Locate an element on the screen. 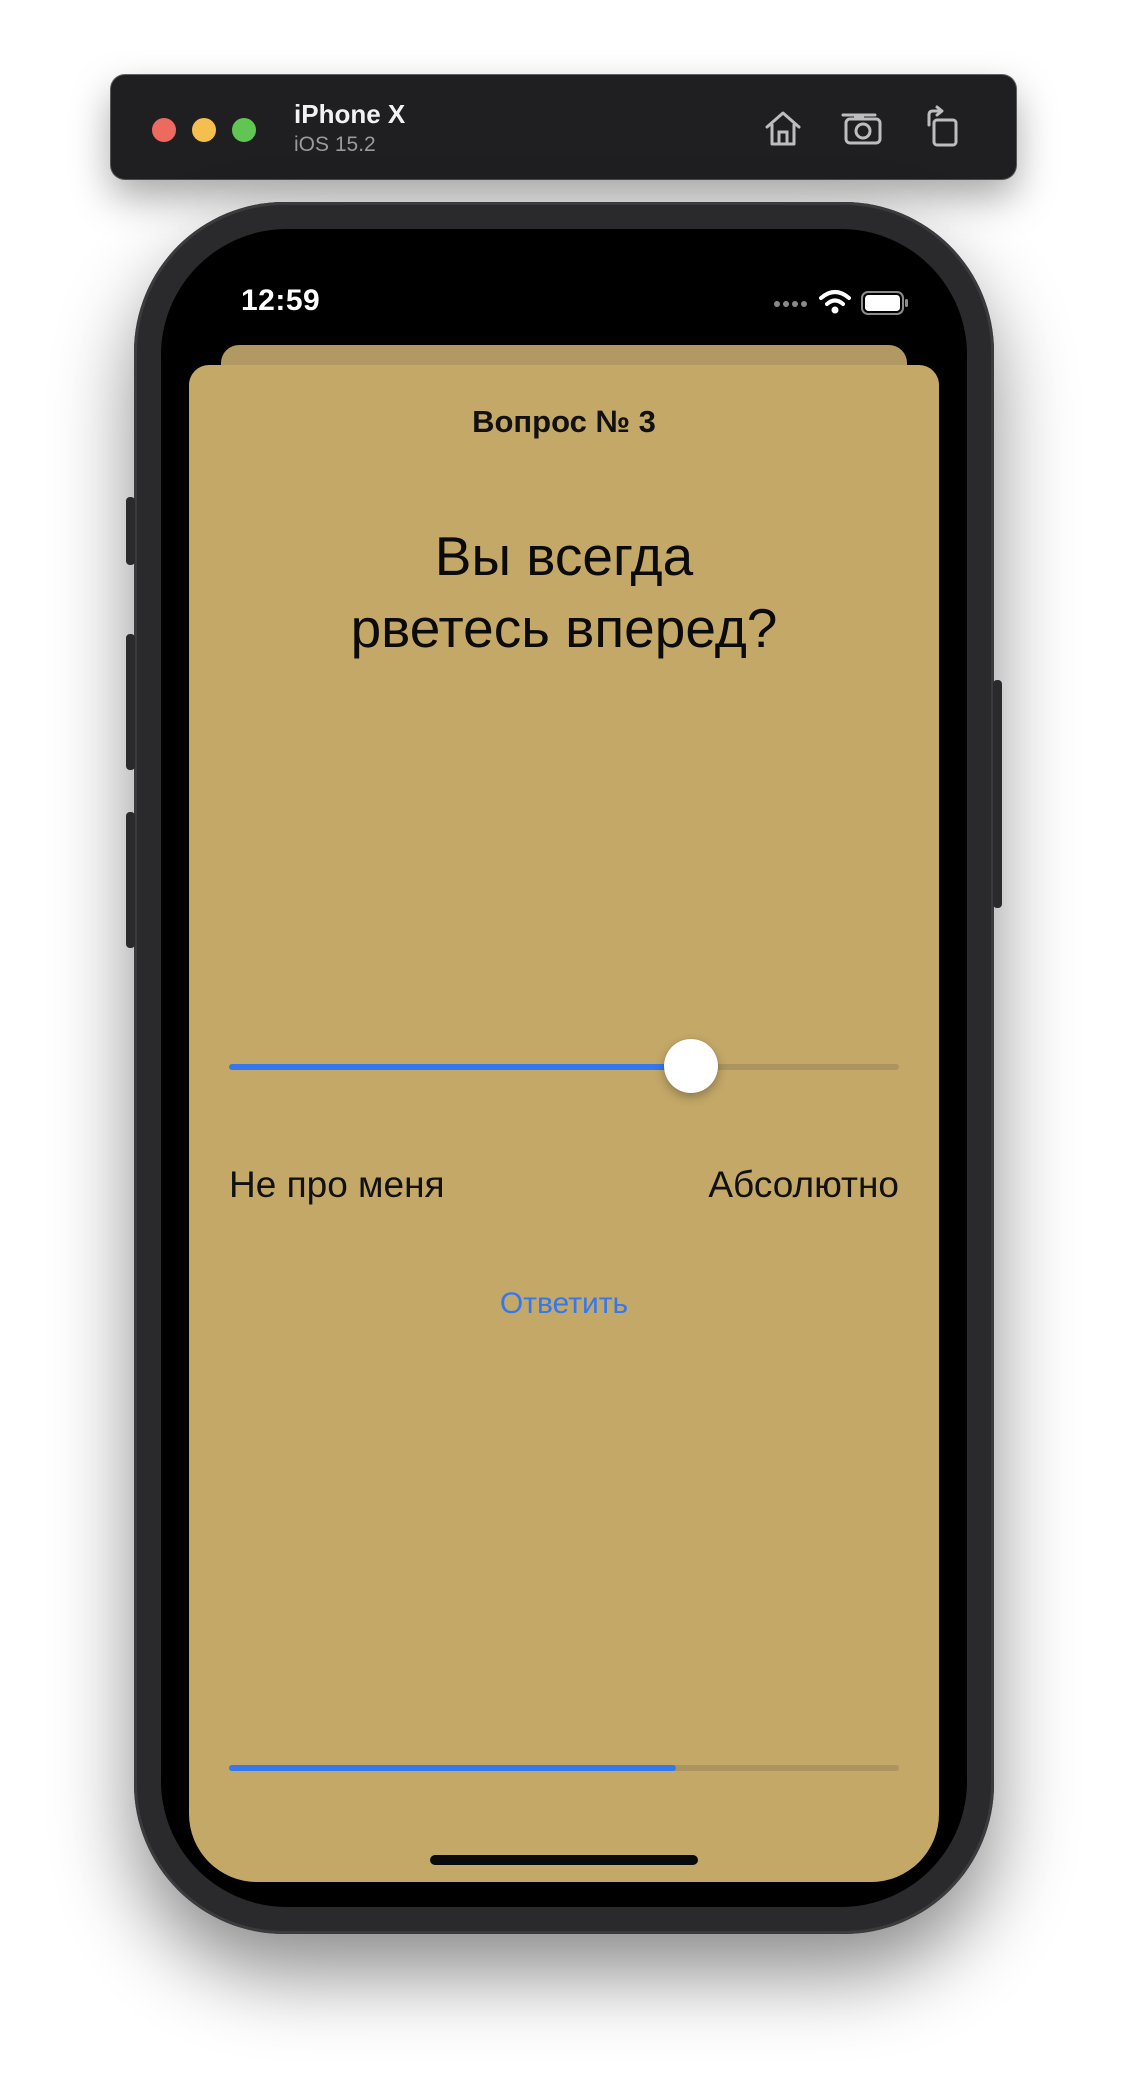  wifi-icon is located at coordinates (835, 302).